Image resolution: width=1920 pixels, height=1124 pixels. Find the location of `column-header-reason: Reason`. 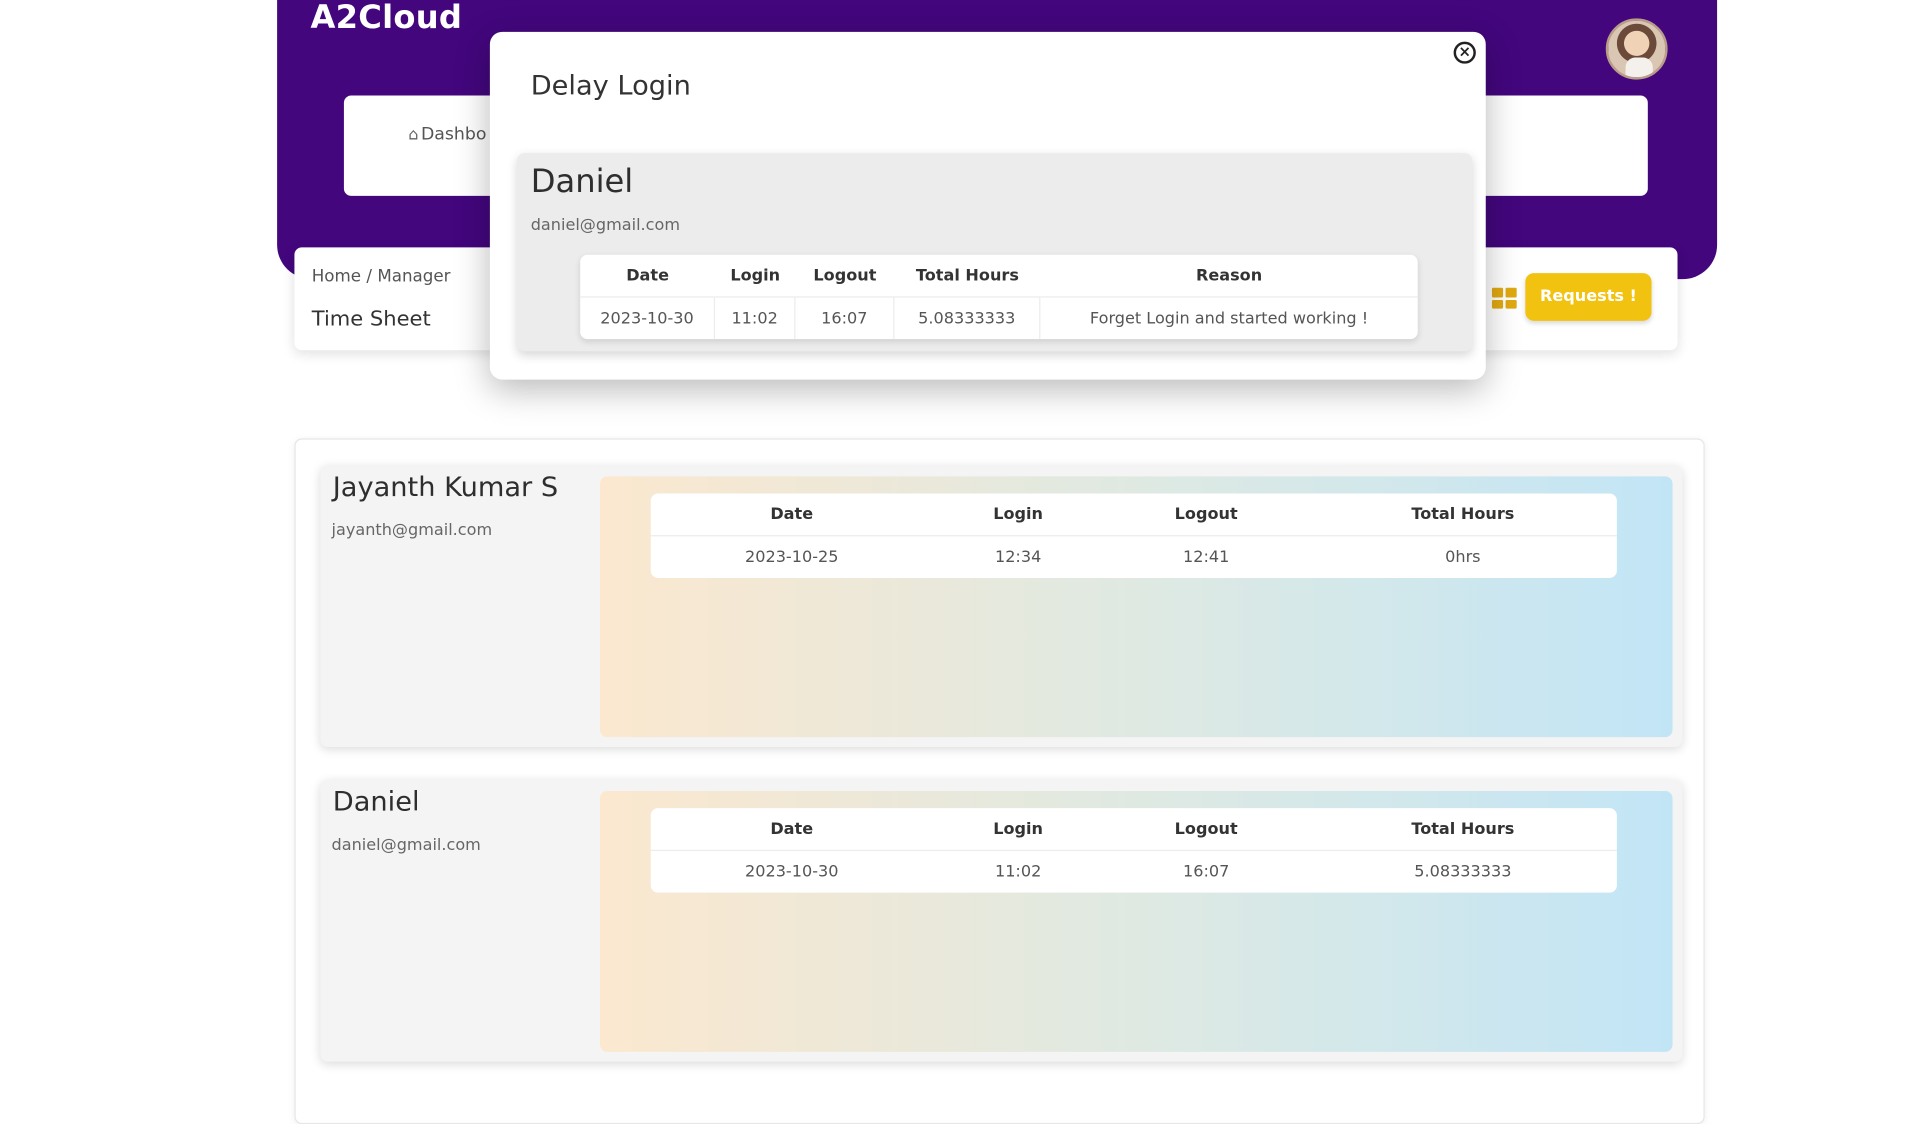

column-header-reason: Reason is located at coordinates (1229, 276).